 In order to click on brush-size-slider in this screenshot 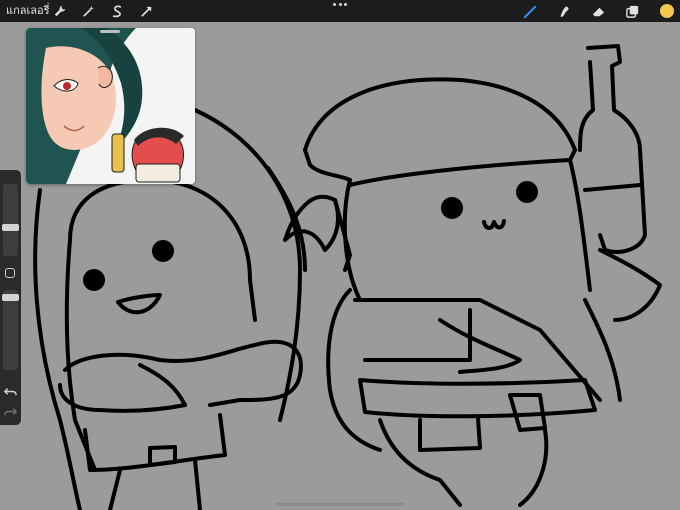, I will do `click(10, 220)`.